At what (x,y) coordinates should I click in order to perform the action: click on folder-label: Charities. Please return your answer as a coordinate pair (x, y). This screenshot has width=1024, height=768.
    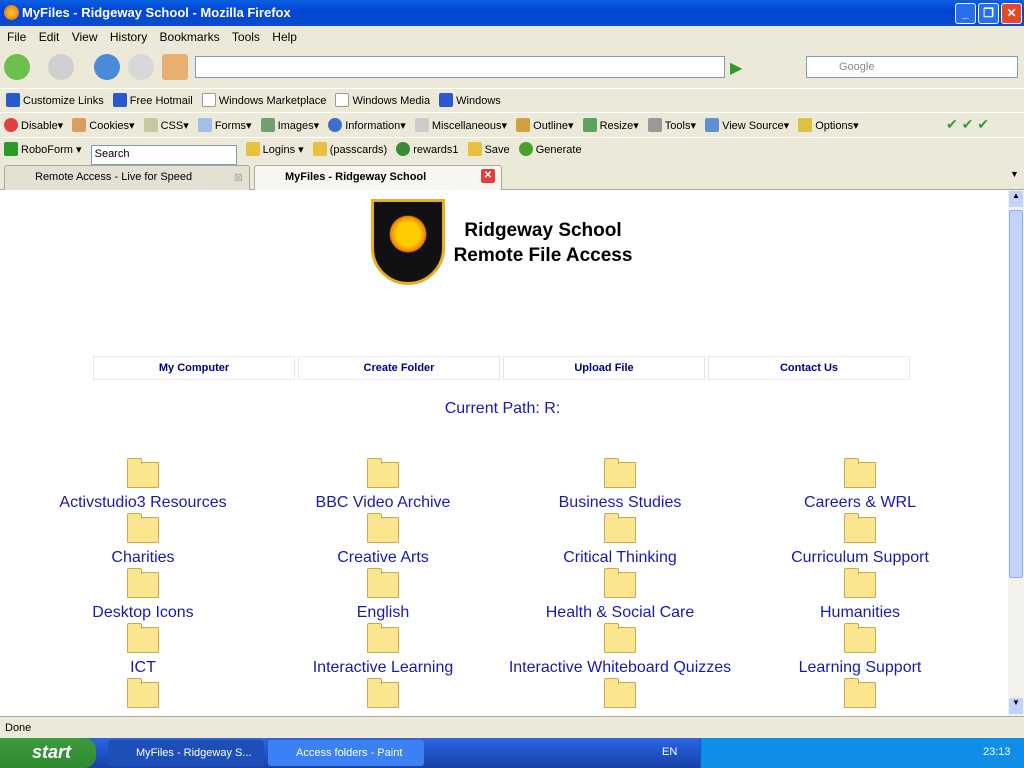
    Looking at the image, I should click on (143, 558).